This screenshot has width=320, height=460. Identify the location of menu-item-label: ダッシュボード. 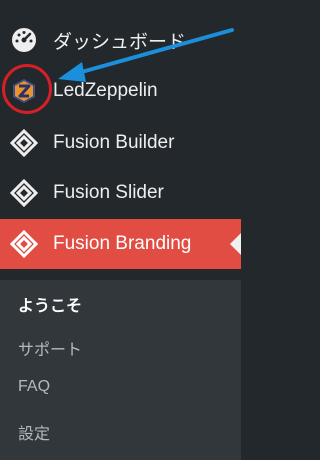
(120, 42).